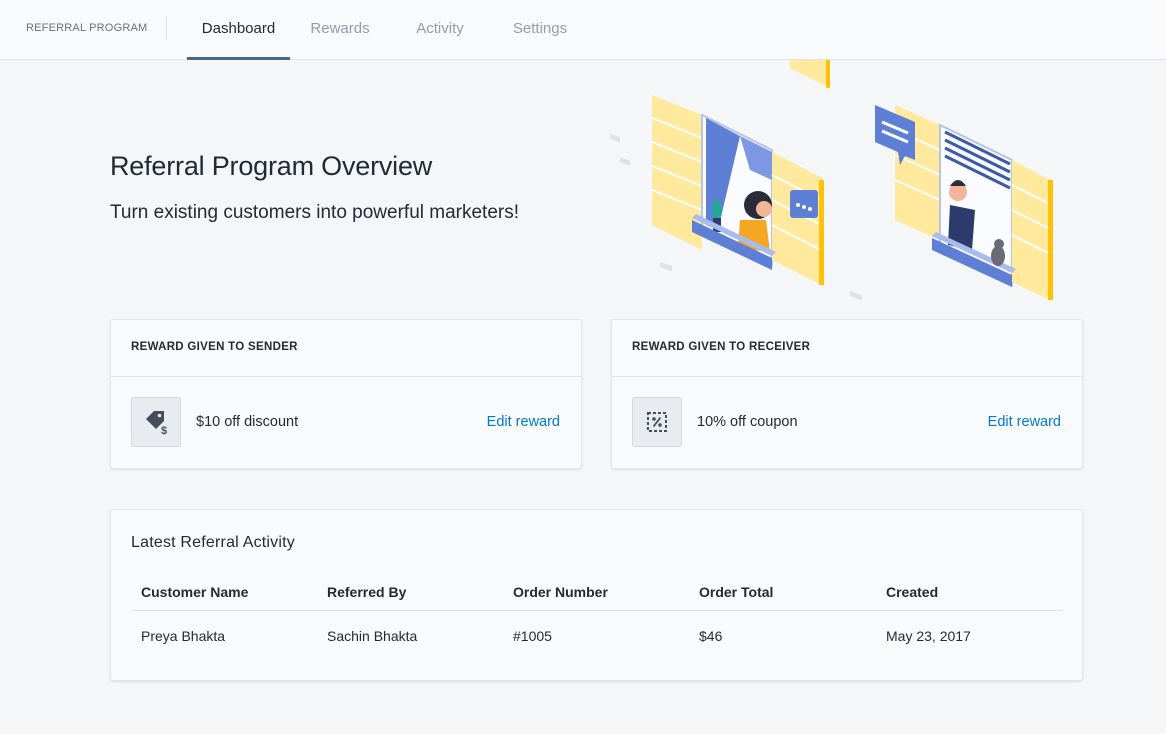  I want to click on percent-coupon-icon, so click(657, 422).